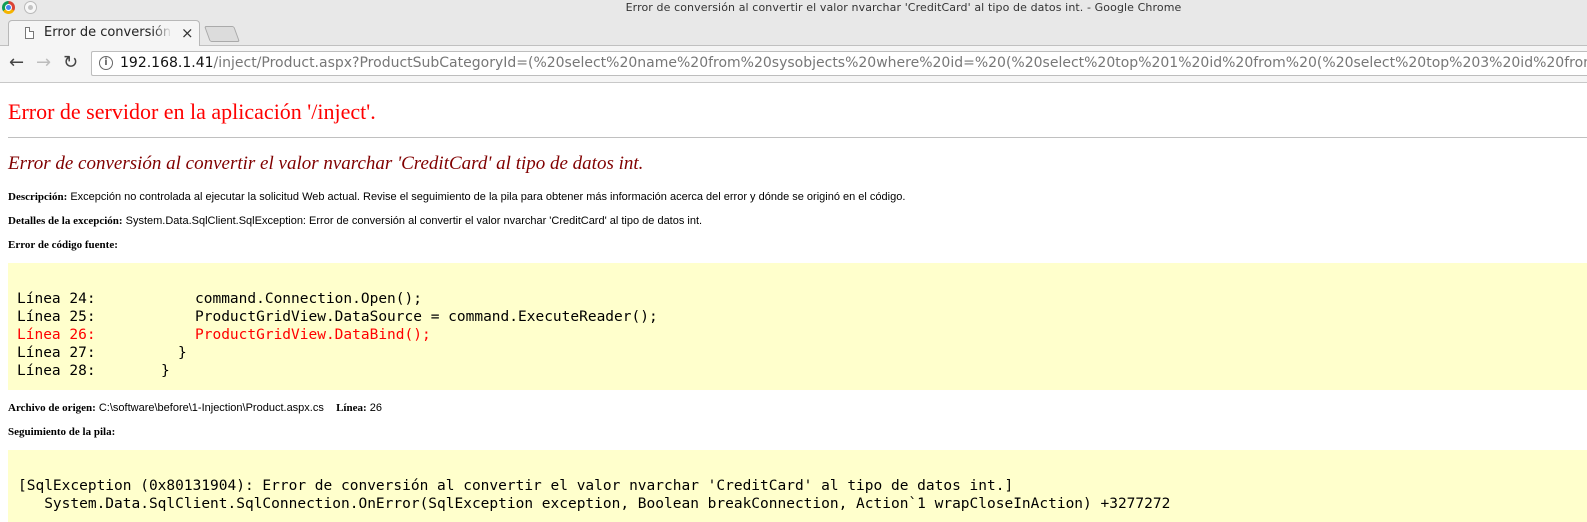 This screenshot has width=1587, height=522. What do you see at coordinates (797, 137) in the screenshot?
I see `divider` at bounding box center [797, 137].